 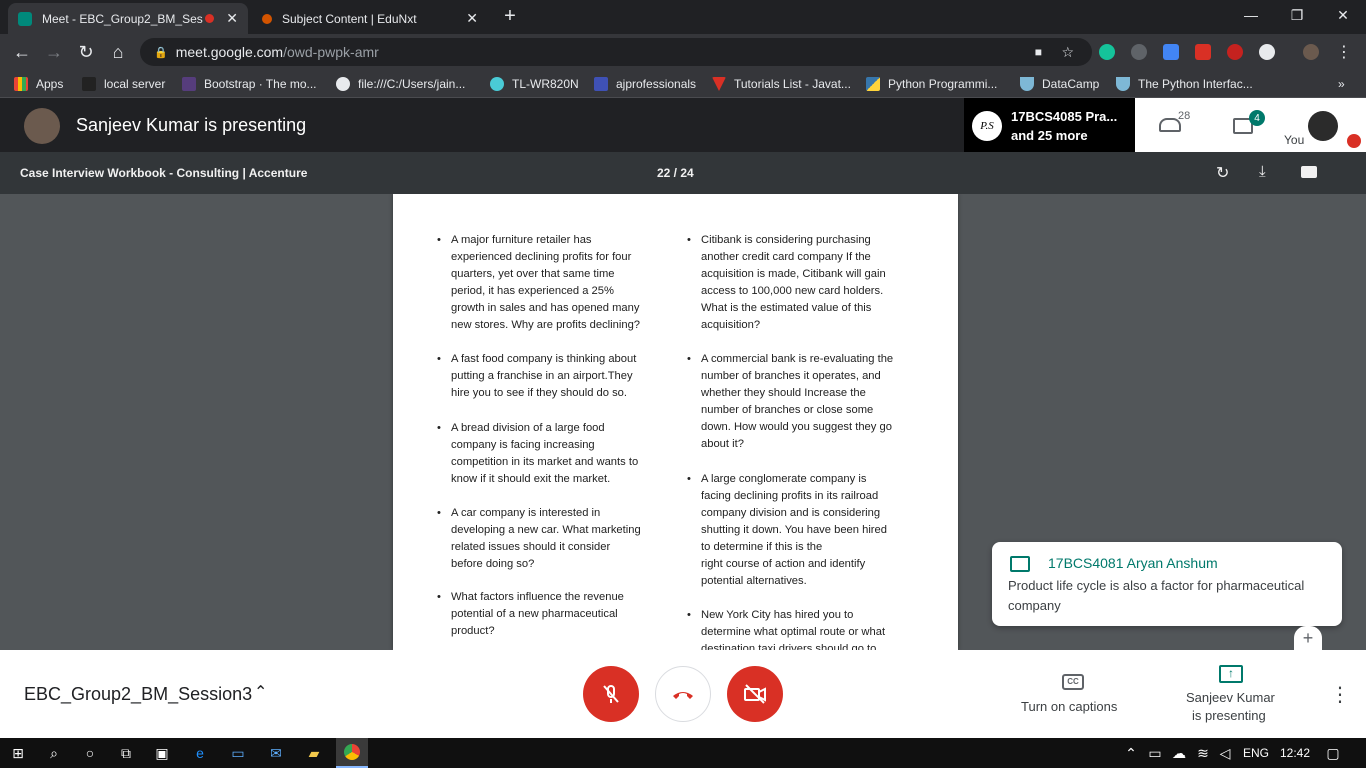 I want to click on chat-message-line2: company, so click(x=1034, y=605).